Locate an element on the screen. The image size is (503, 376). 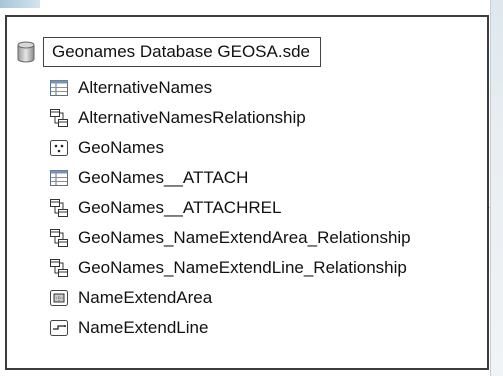
tree-root-database: Geonames Database GEOSA.sde is located at coordinates (169, 52).